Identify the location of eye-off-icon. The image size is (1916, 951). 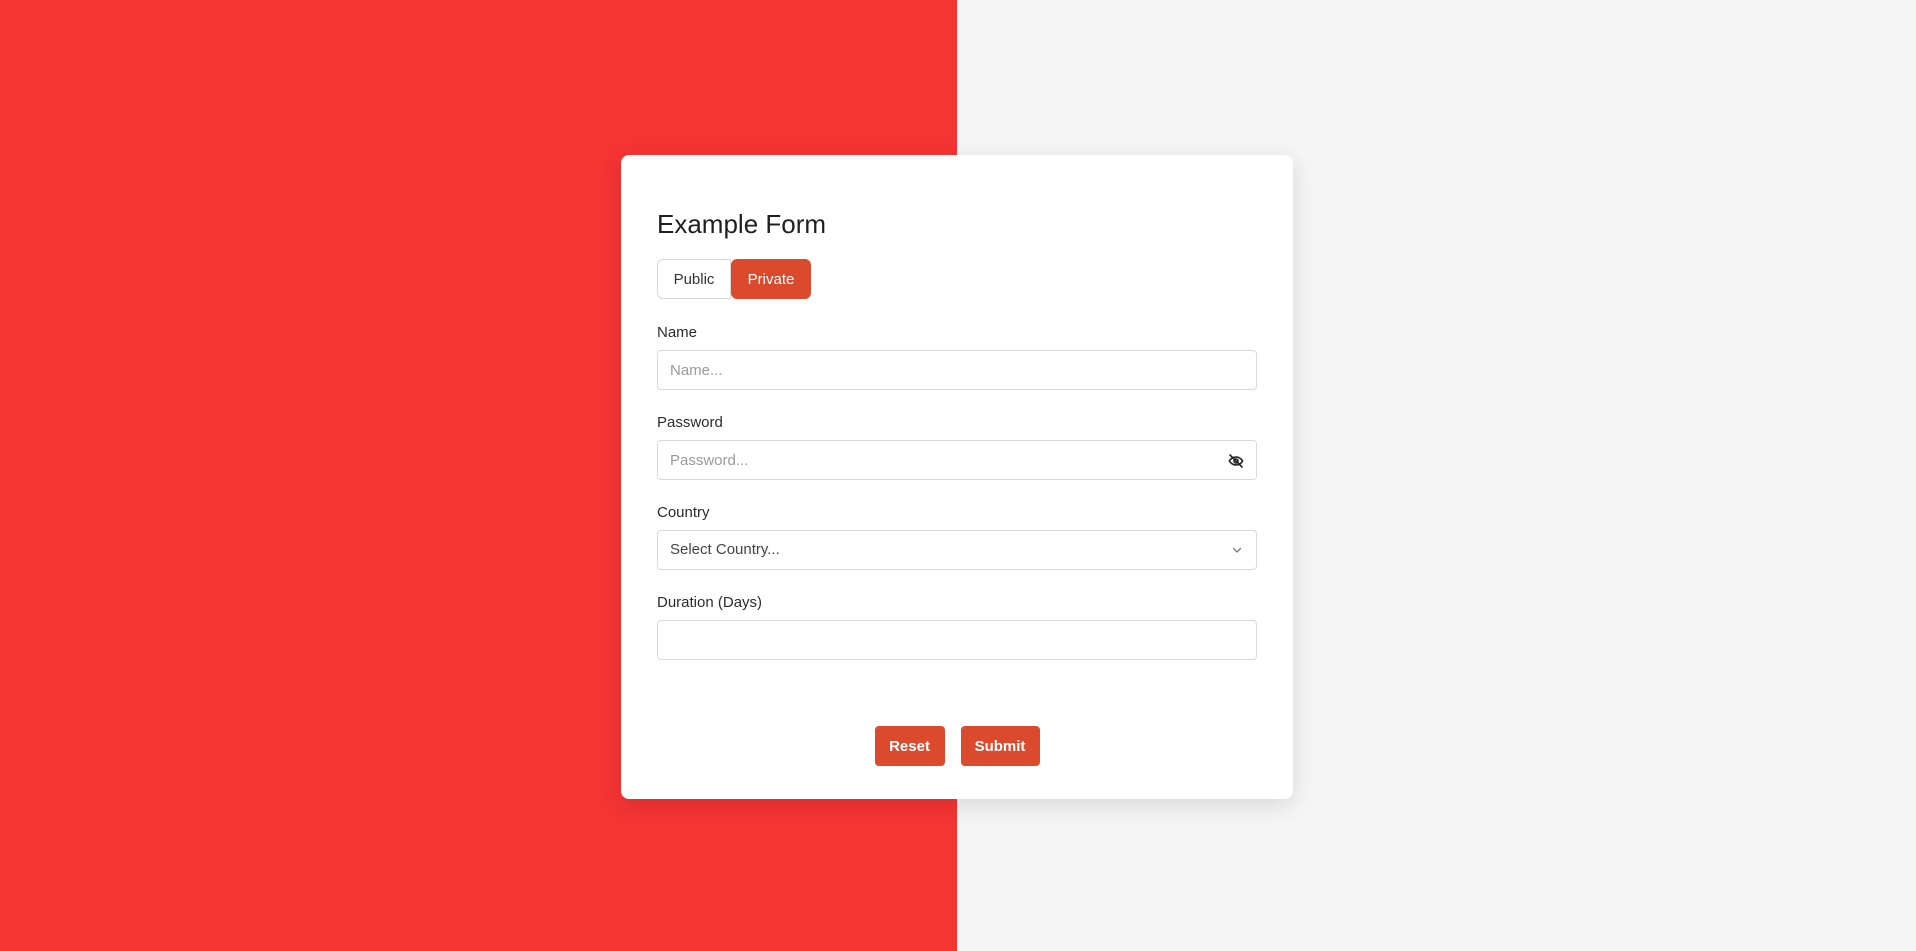
(1236, 461).